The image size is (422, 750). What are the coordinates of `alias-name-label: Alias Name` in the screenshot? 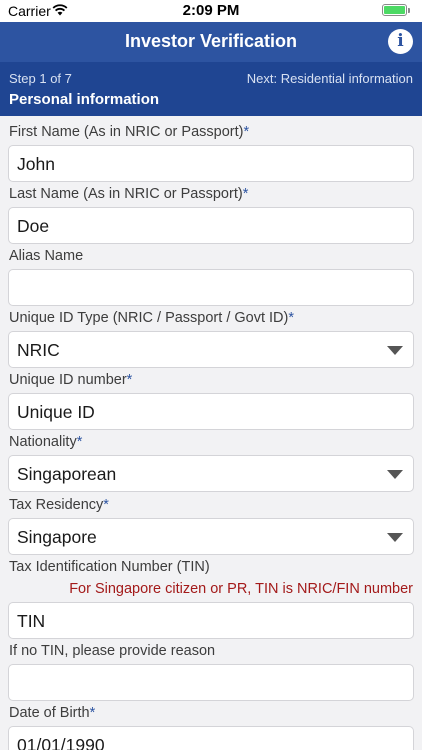 It's located at (46, 256).